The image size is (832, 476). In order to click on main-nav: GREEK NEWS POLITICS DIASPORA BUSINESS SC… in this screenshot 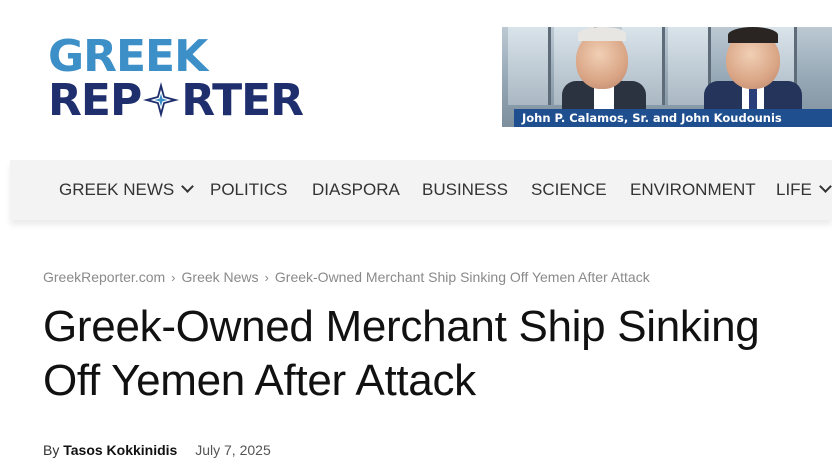, I will do `click(421, 190)`.